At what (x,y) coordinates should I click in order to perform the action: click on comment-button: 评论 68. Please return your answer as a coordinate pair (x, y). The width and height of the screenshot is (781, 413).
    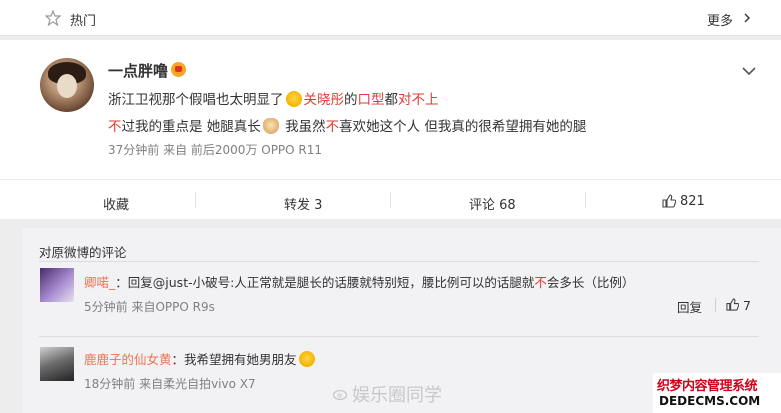
    Looking at the image, I should click on (492, 203).